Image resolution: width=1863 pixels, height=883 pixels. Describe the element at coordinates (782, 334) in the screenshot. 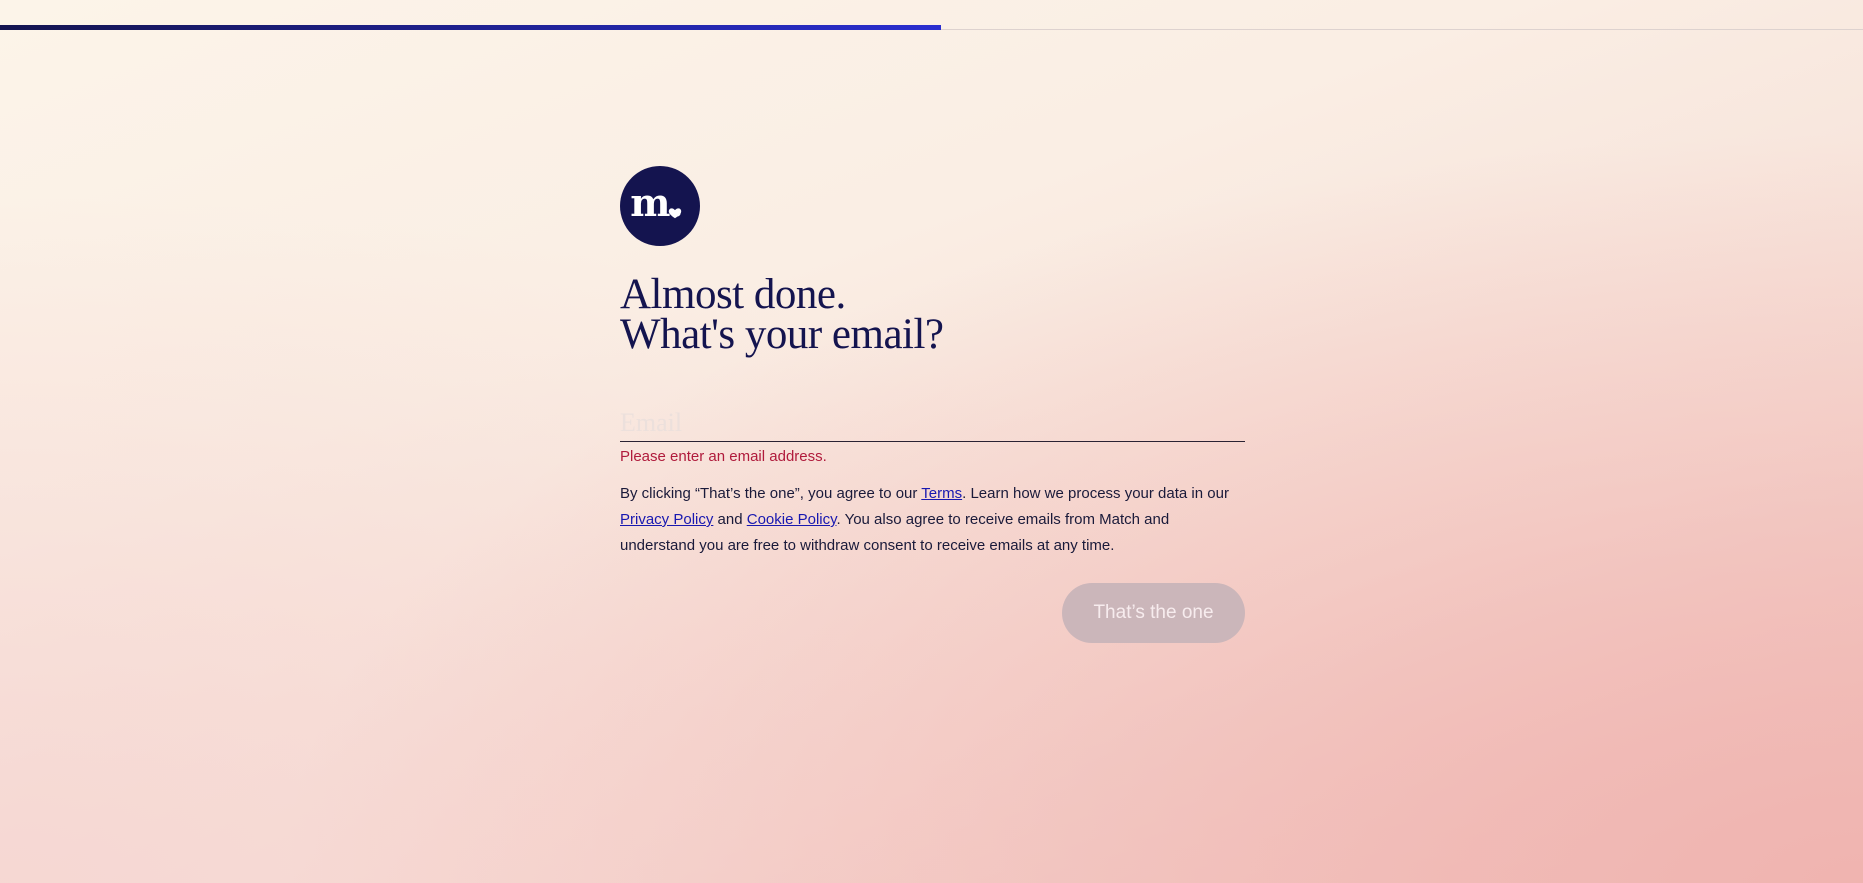

I see `headline-line-2: What's your email?` at that location.